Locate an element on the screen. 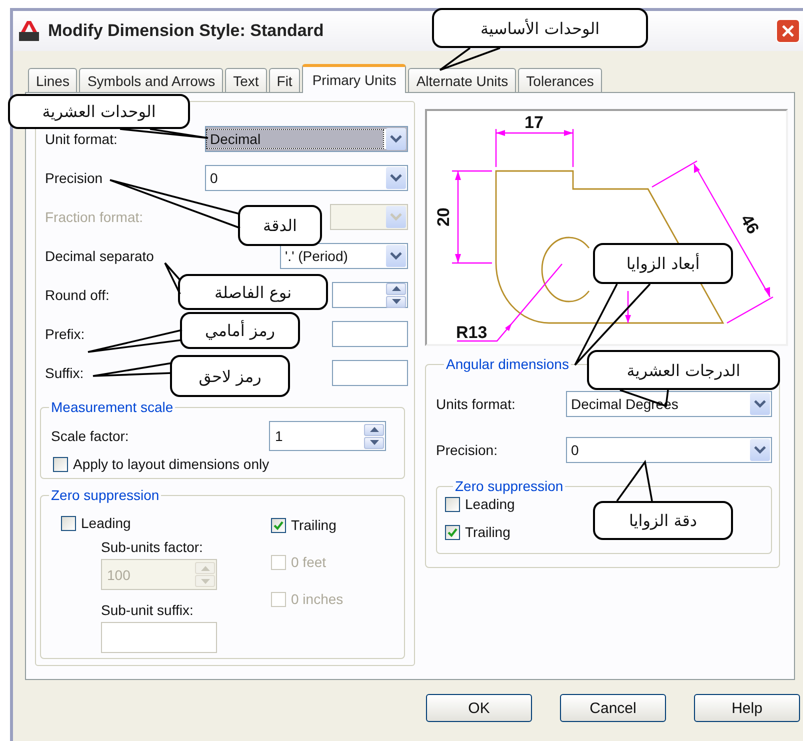 The image size is (803, 741). callout: دقة الزوايا is located at coordinates (663, 520).